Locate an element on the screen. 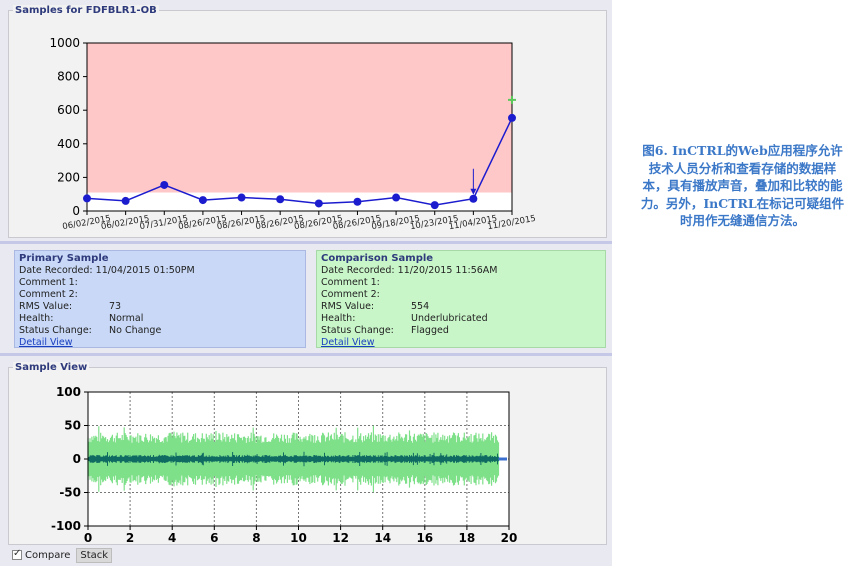 The width and height of the screenshot is (851, 566). y-tick-label: 800 is located at coordinates (68, 77).